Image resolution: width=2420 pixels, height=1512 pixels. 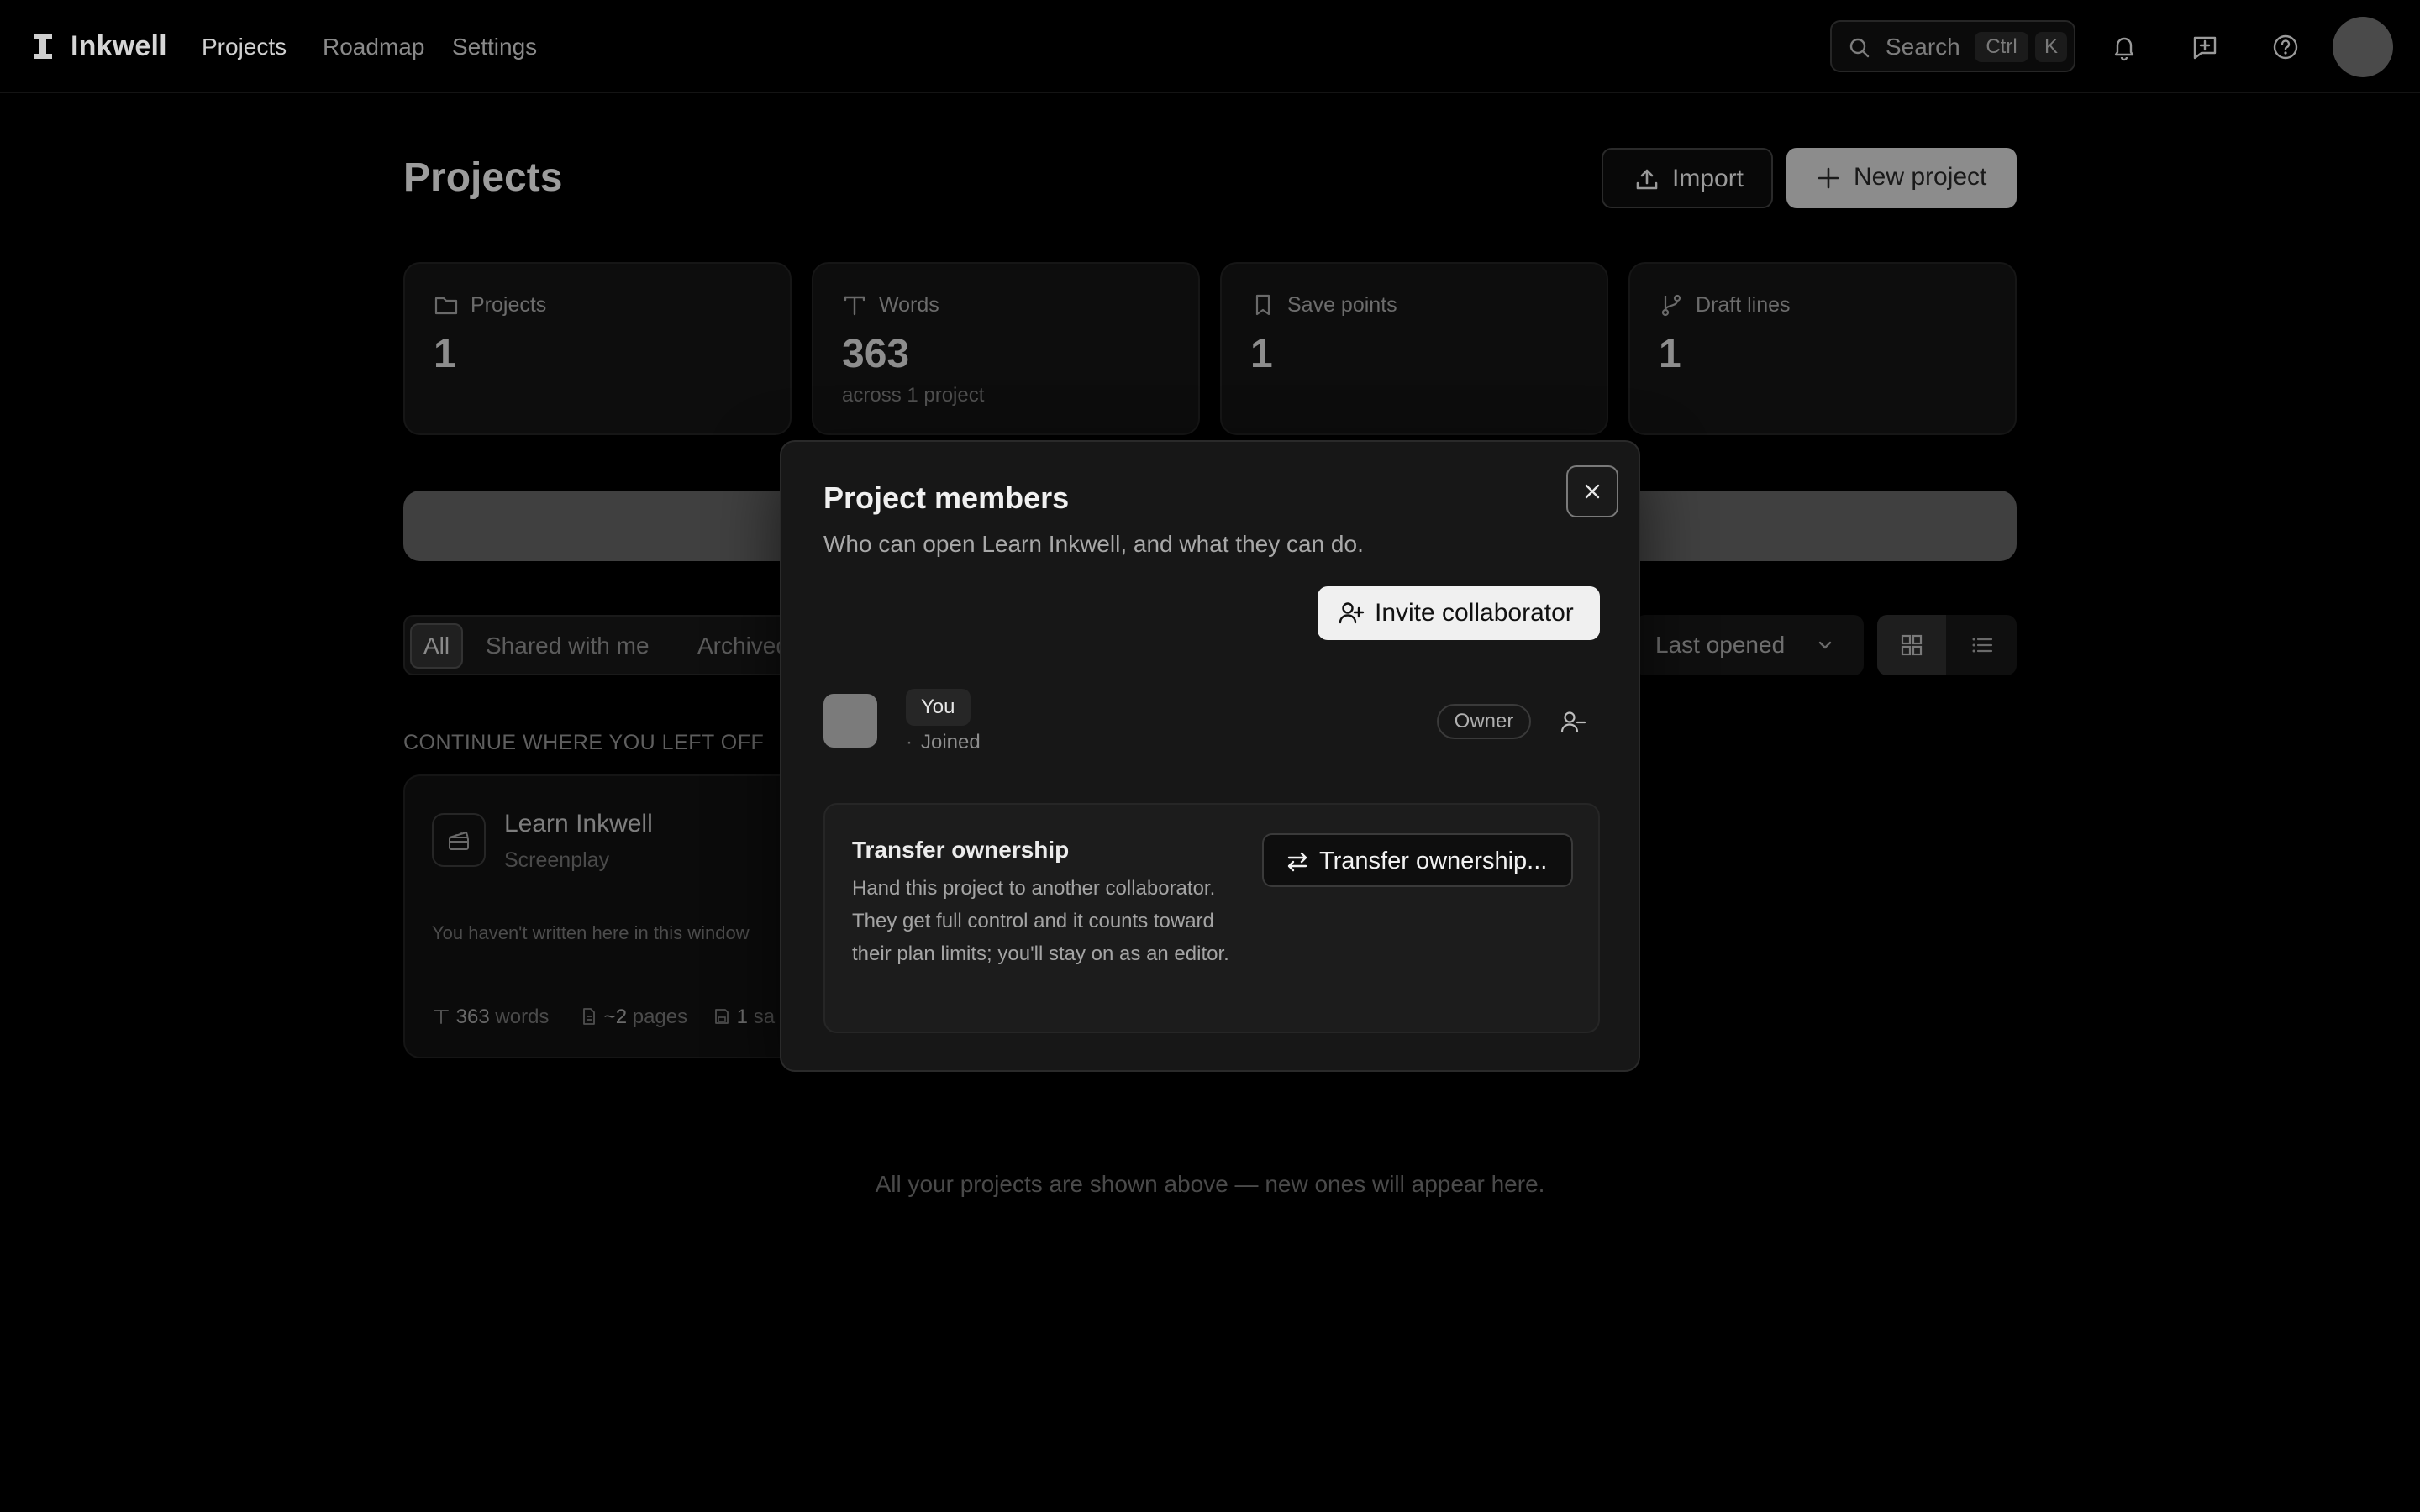 What do you see at coordinates (509, 305) in the screenshot?
I see `stat-label: Projects` at bounding box center [509, 305].